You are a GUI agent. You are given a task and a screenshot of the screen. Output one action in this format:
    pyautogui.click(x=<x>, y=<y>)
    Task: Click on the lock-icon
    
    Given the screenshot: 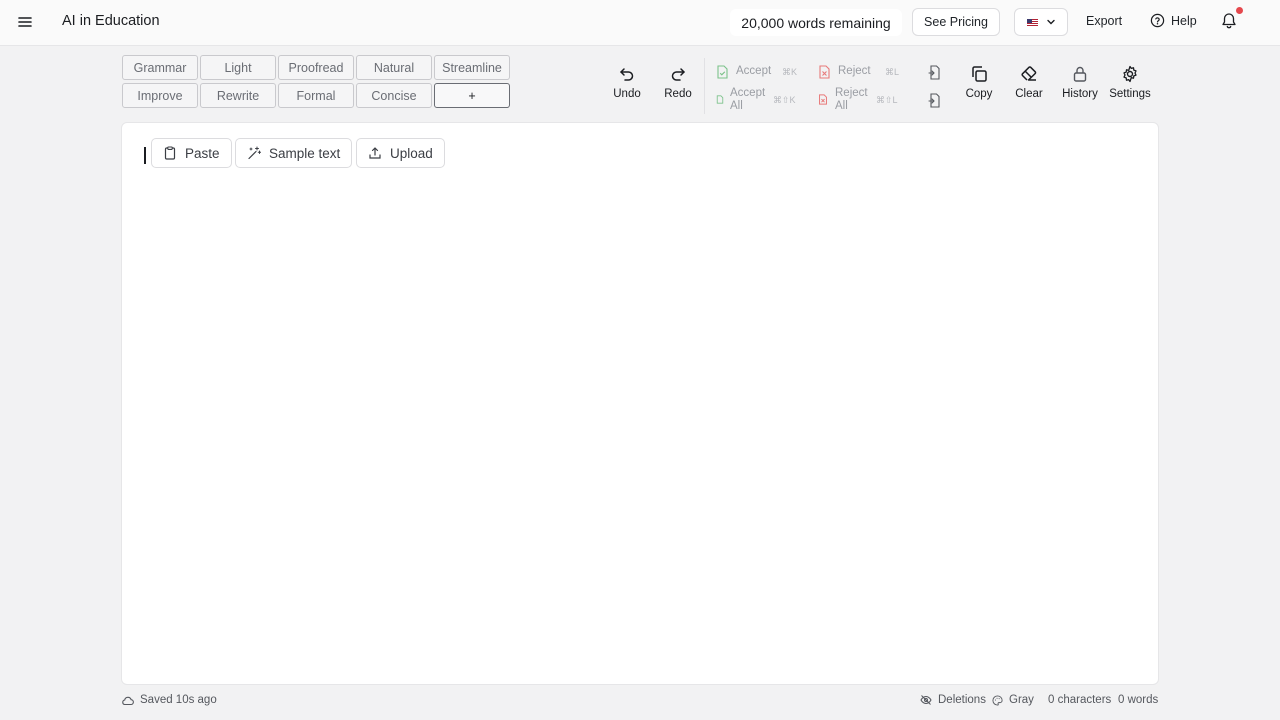 What is the action you would take?
    pyautogui.click(x=1080, y=74)
    